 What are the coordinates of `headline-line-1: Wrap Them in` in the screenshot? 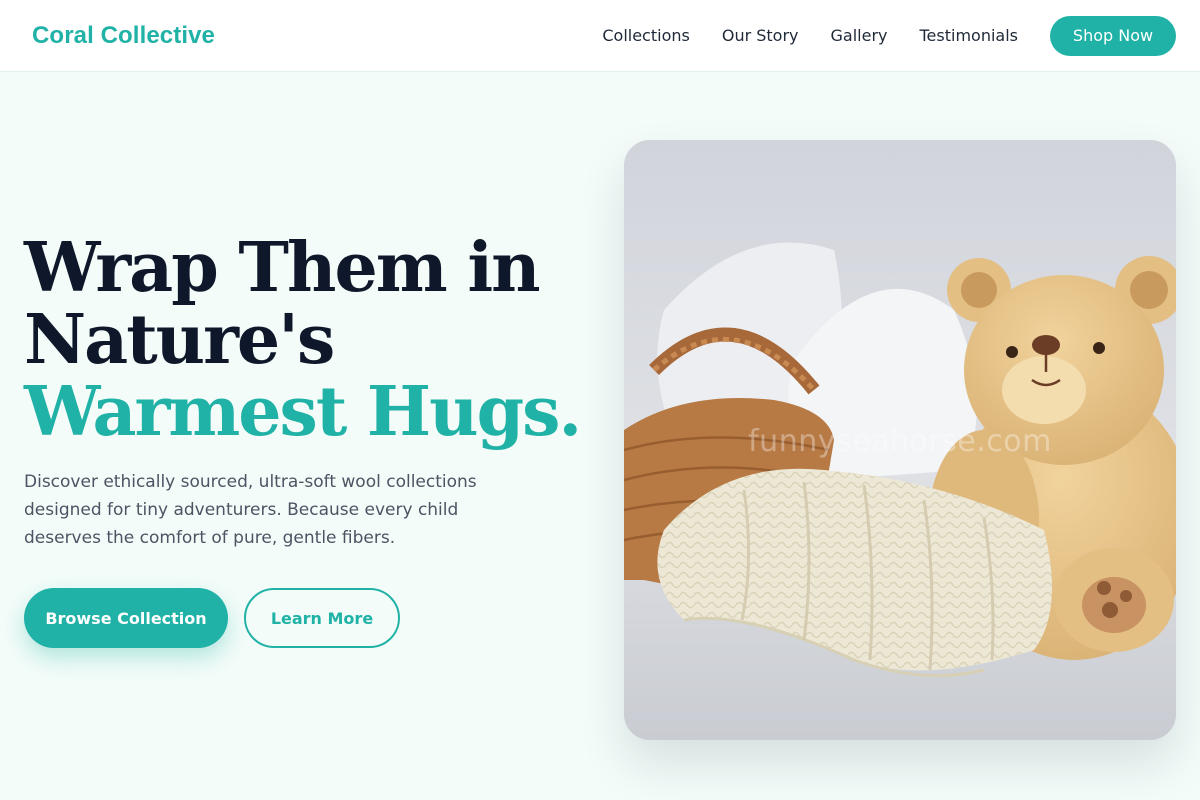 It's located at (282, 268).